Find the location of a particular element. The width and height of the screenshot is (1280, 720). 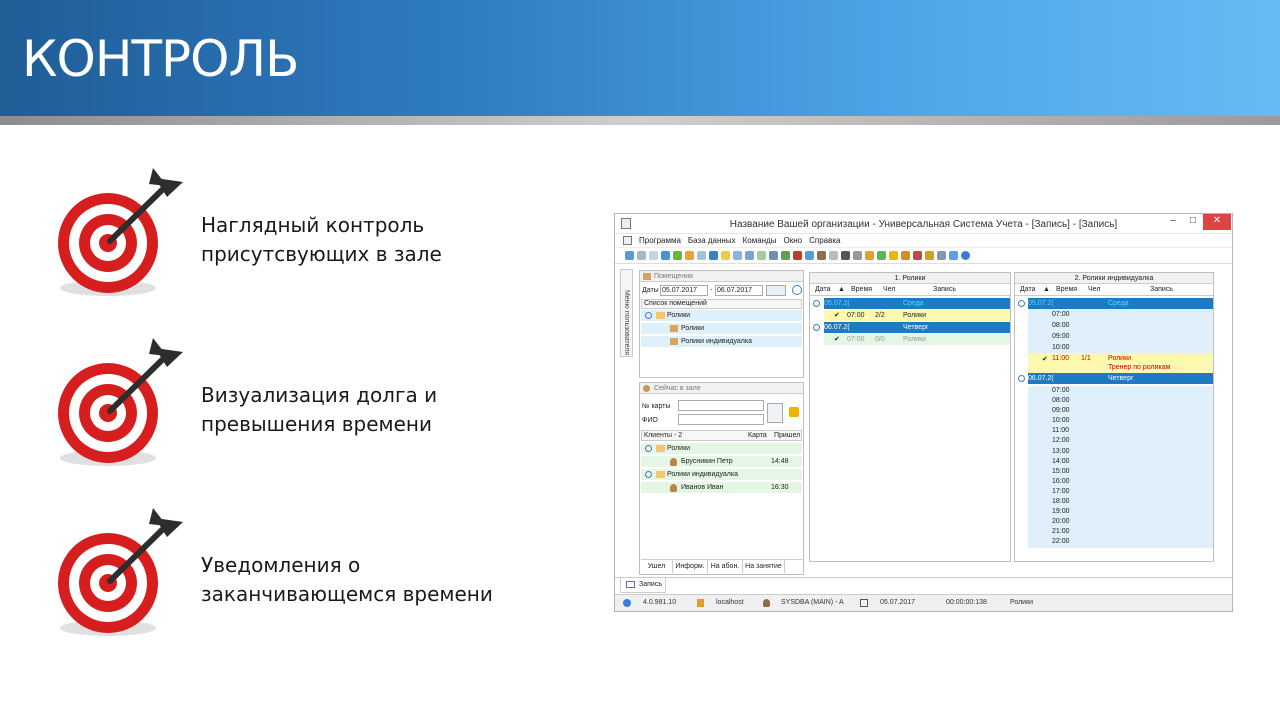

menu-program: Программа is located at coordinates (660, 240).